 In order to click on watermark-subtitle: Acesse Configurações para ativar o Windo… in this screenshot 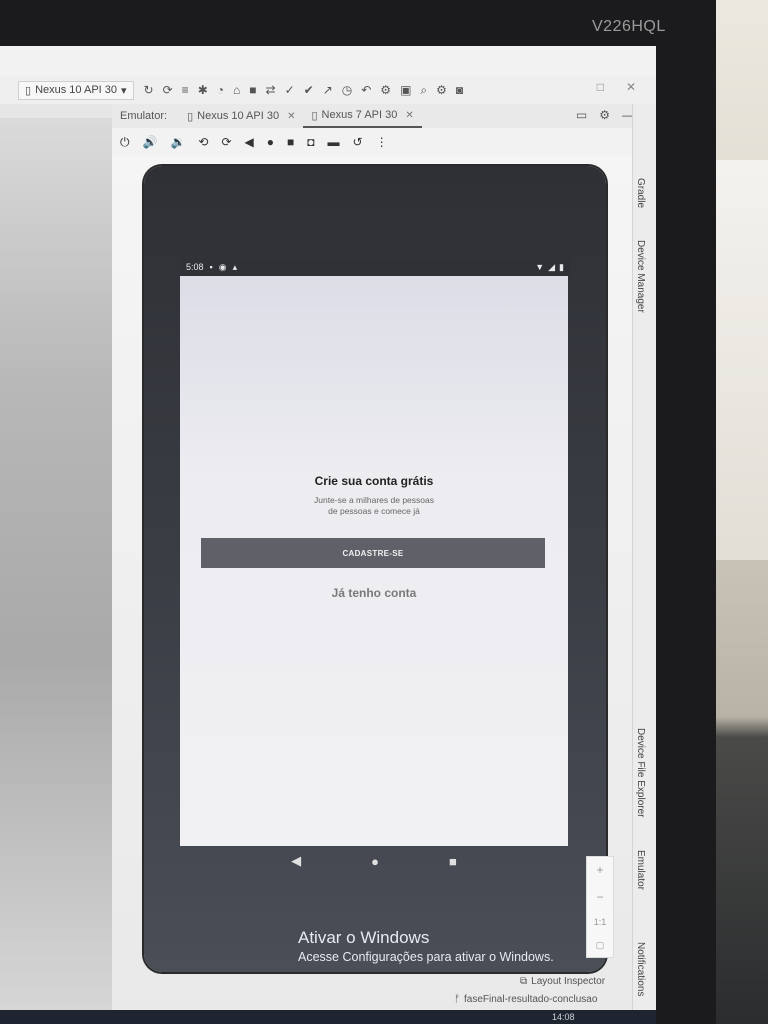, I will do `click(426, 957)`.